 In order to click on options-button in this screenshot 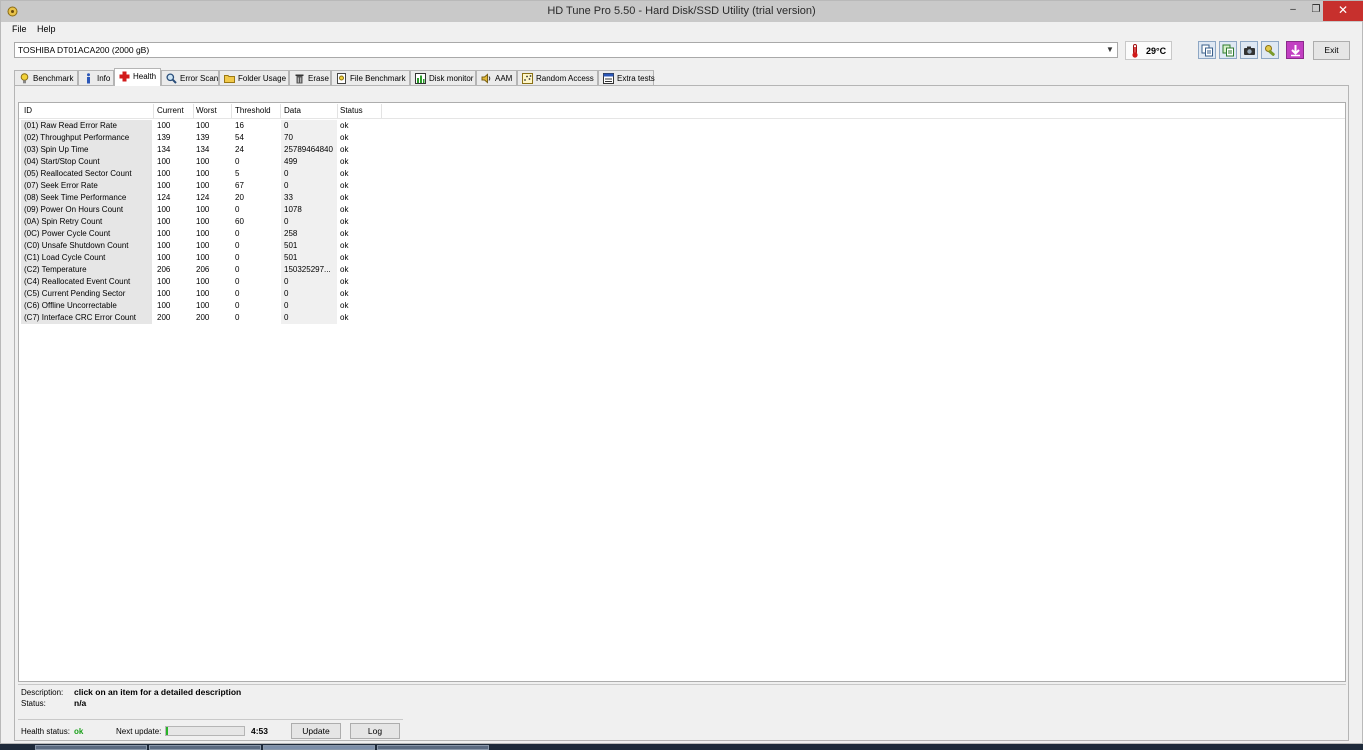, I will do `click(1270, 50)`.